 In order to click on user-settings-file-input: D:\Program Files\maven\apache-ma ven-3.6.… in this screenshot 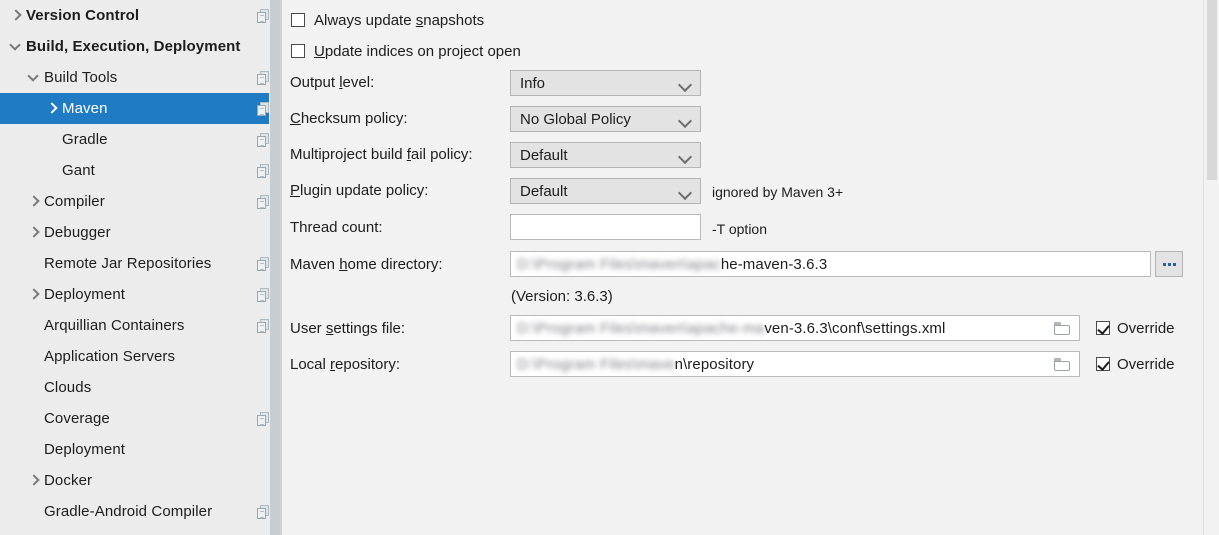, I will do `click(795, 328)`.